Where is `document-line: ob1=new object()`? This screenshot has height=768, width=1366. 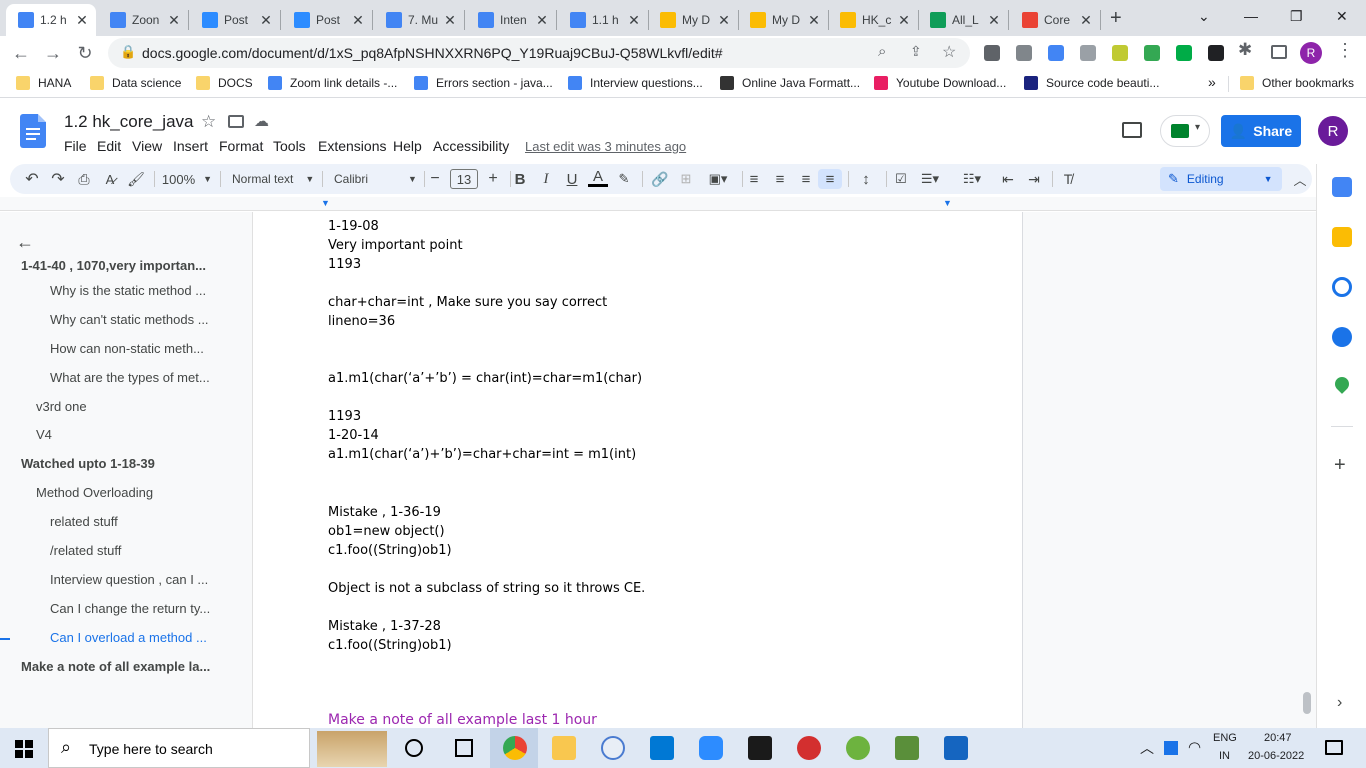
document-line: ob1=new object() is located at coordinates (386, 531).